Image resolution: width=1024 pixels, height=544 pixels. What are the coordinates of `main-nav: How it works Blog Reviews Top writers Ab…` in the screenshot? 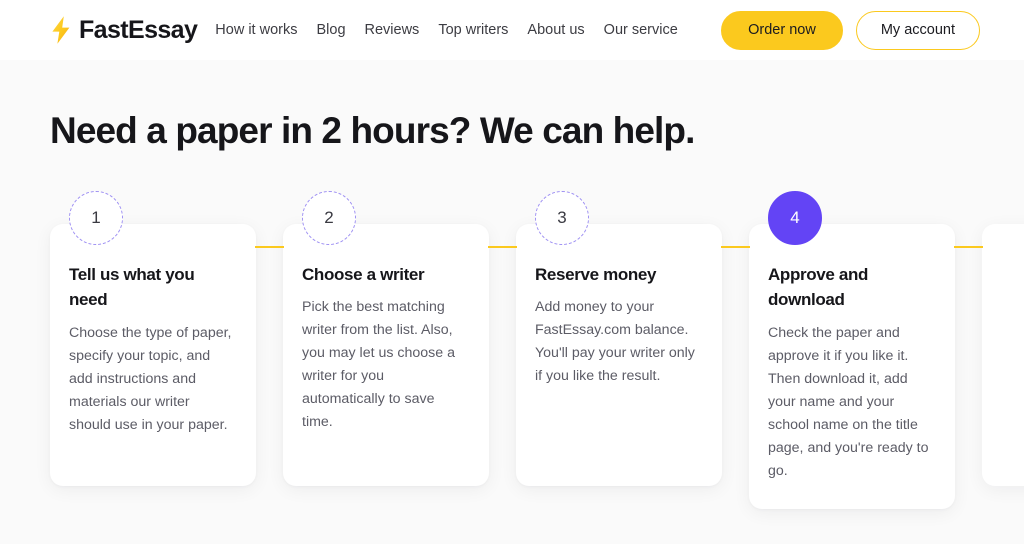 It's located at (446, 30).